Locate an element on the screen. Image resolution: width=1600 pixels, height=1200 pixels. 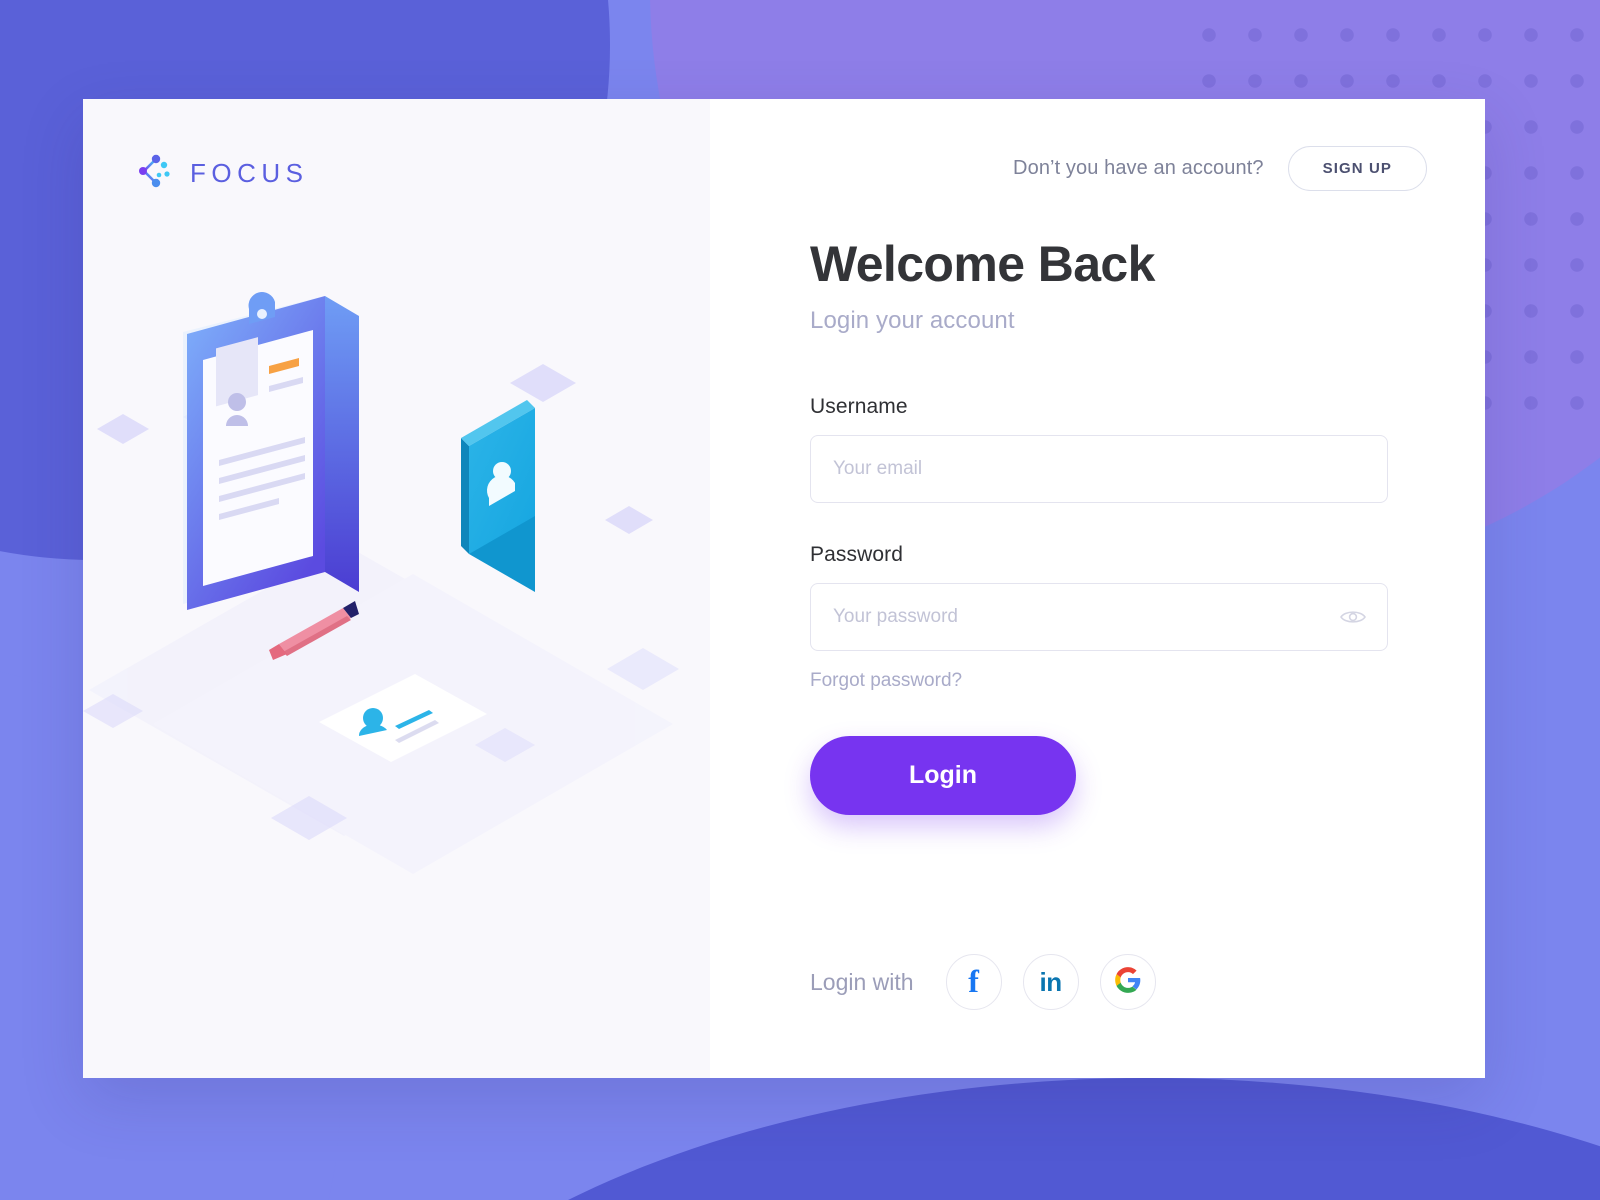
password-input is located at coordinates (1099, 617).